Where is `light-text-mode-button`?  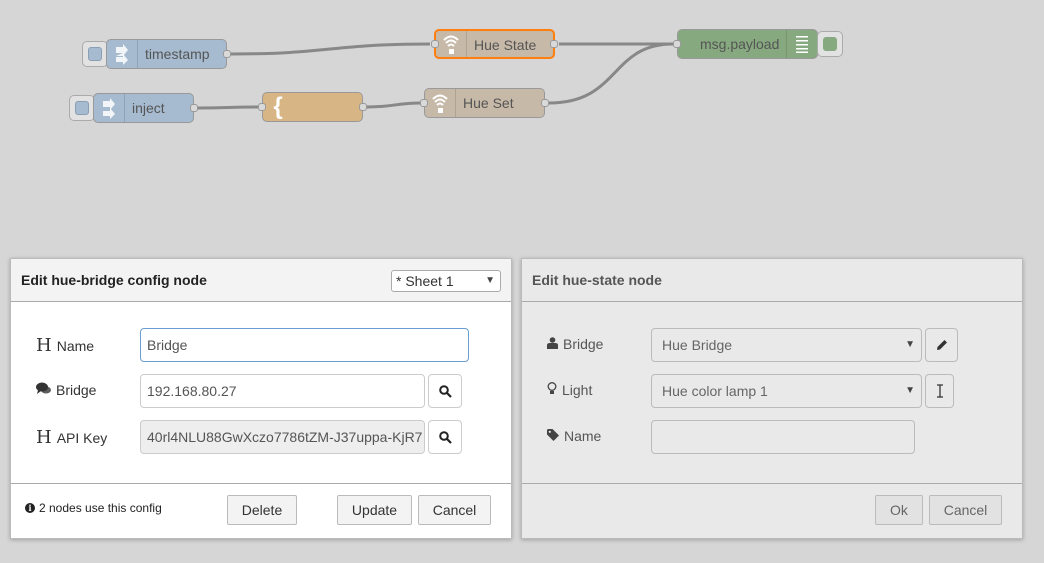 light-text-mode-button is located at coordinates (939, 391).